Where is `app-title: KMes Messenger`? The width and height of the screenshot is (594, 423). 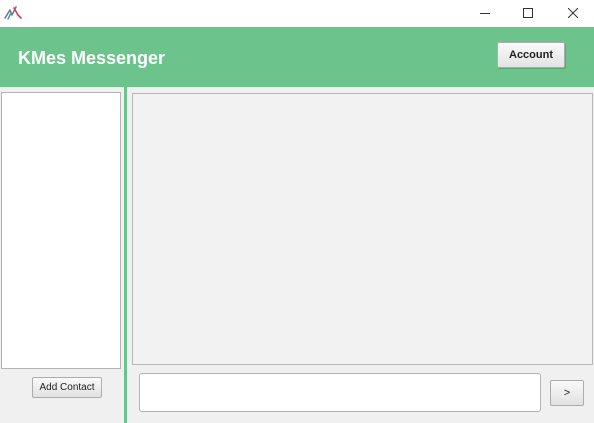
app-title: KMes Messenger is located at coordinates (92, 58).